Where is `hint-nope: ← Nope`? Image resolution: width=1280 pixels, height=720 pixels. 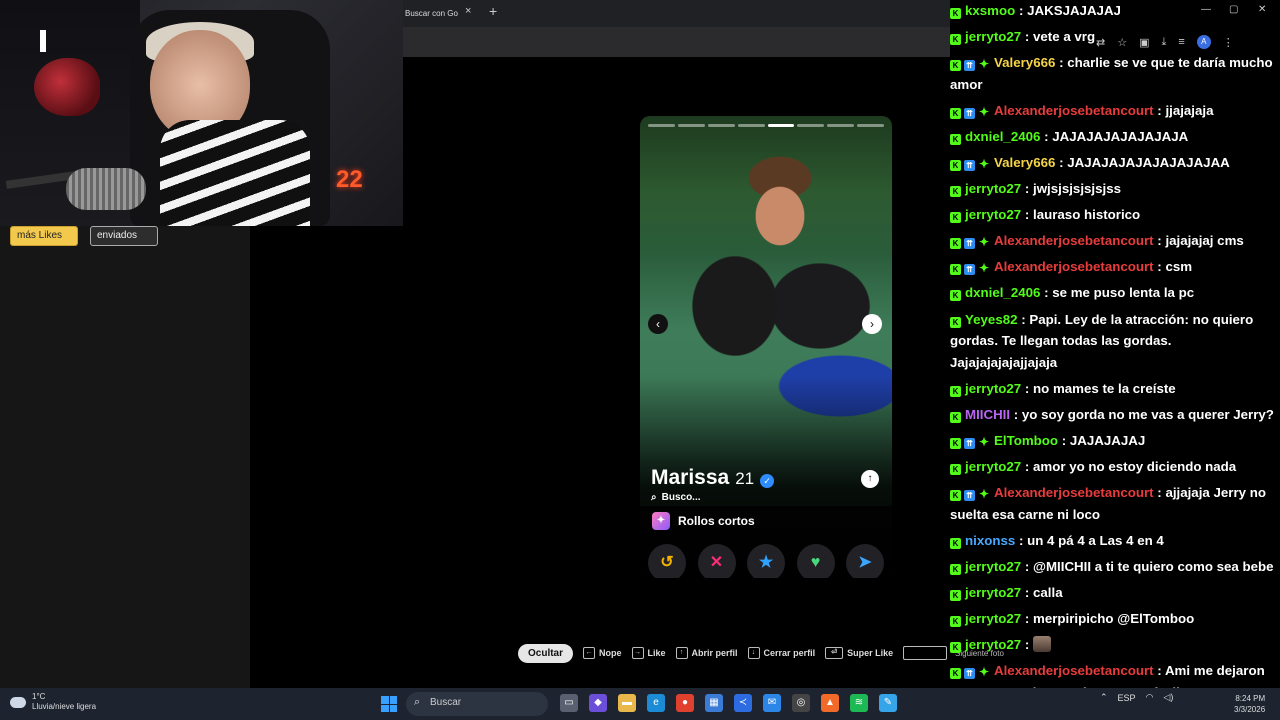
hint-nope: ← Nope is located at coordinates (602, 653).